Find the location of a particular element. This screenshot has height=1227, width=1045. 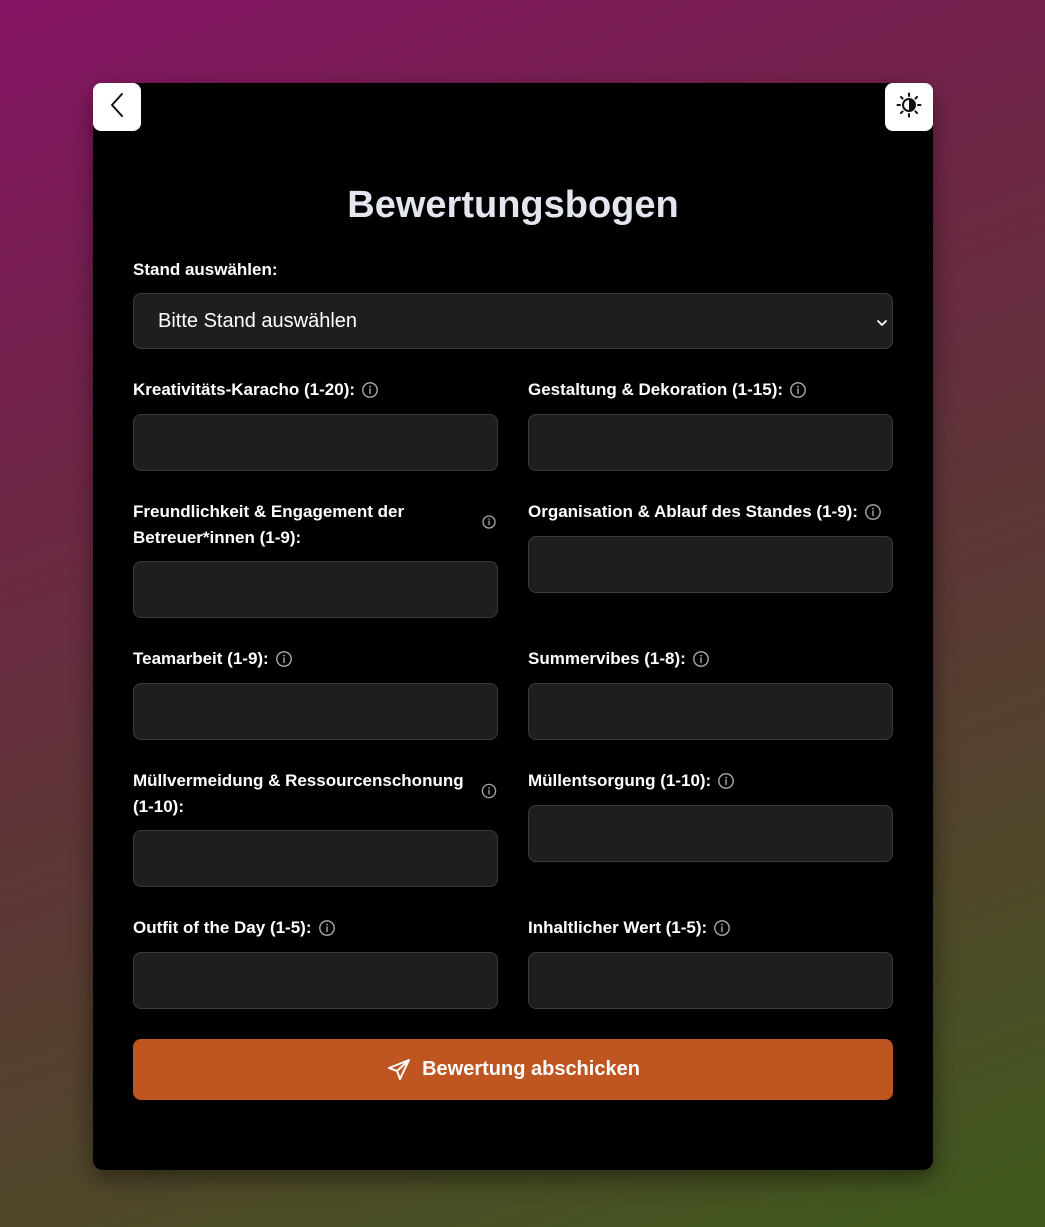

field-label-text: Teamarbeit (1-9): is located at coordinates (201, 658).